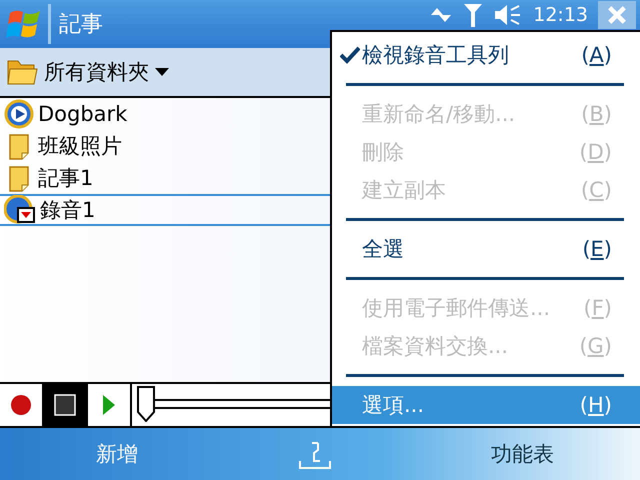  I want to click on stop-button, so click(66, 405).